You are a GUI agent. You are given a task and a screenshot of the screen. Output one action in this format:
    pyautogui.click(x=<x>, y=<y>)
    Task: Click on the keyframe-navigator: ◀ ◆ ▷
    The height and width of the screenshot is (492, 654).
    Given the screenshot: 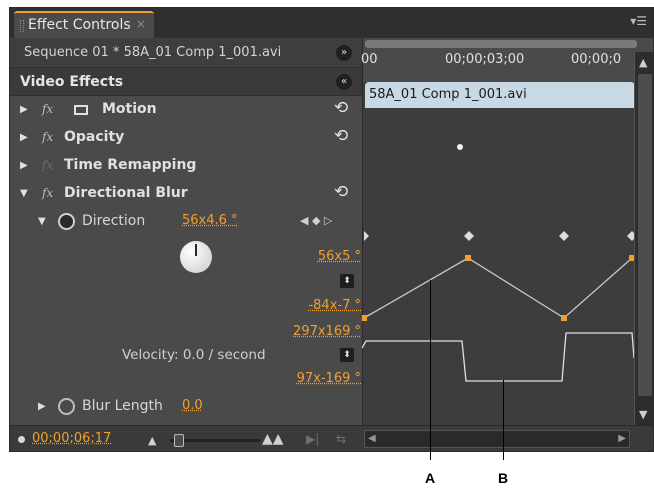 What is the action you would take?
    pyautogui.click(x=316, y=220)
    